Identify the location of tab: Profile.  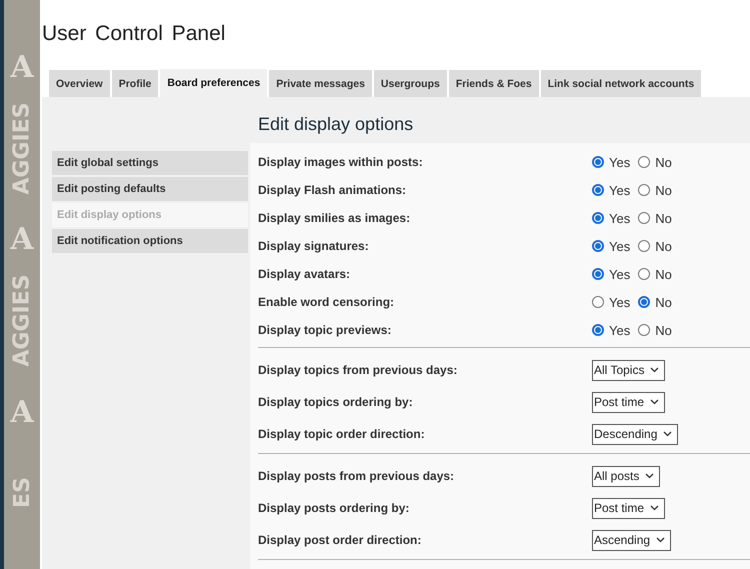
(135, 83).